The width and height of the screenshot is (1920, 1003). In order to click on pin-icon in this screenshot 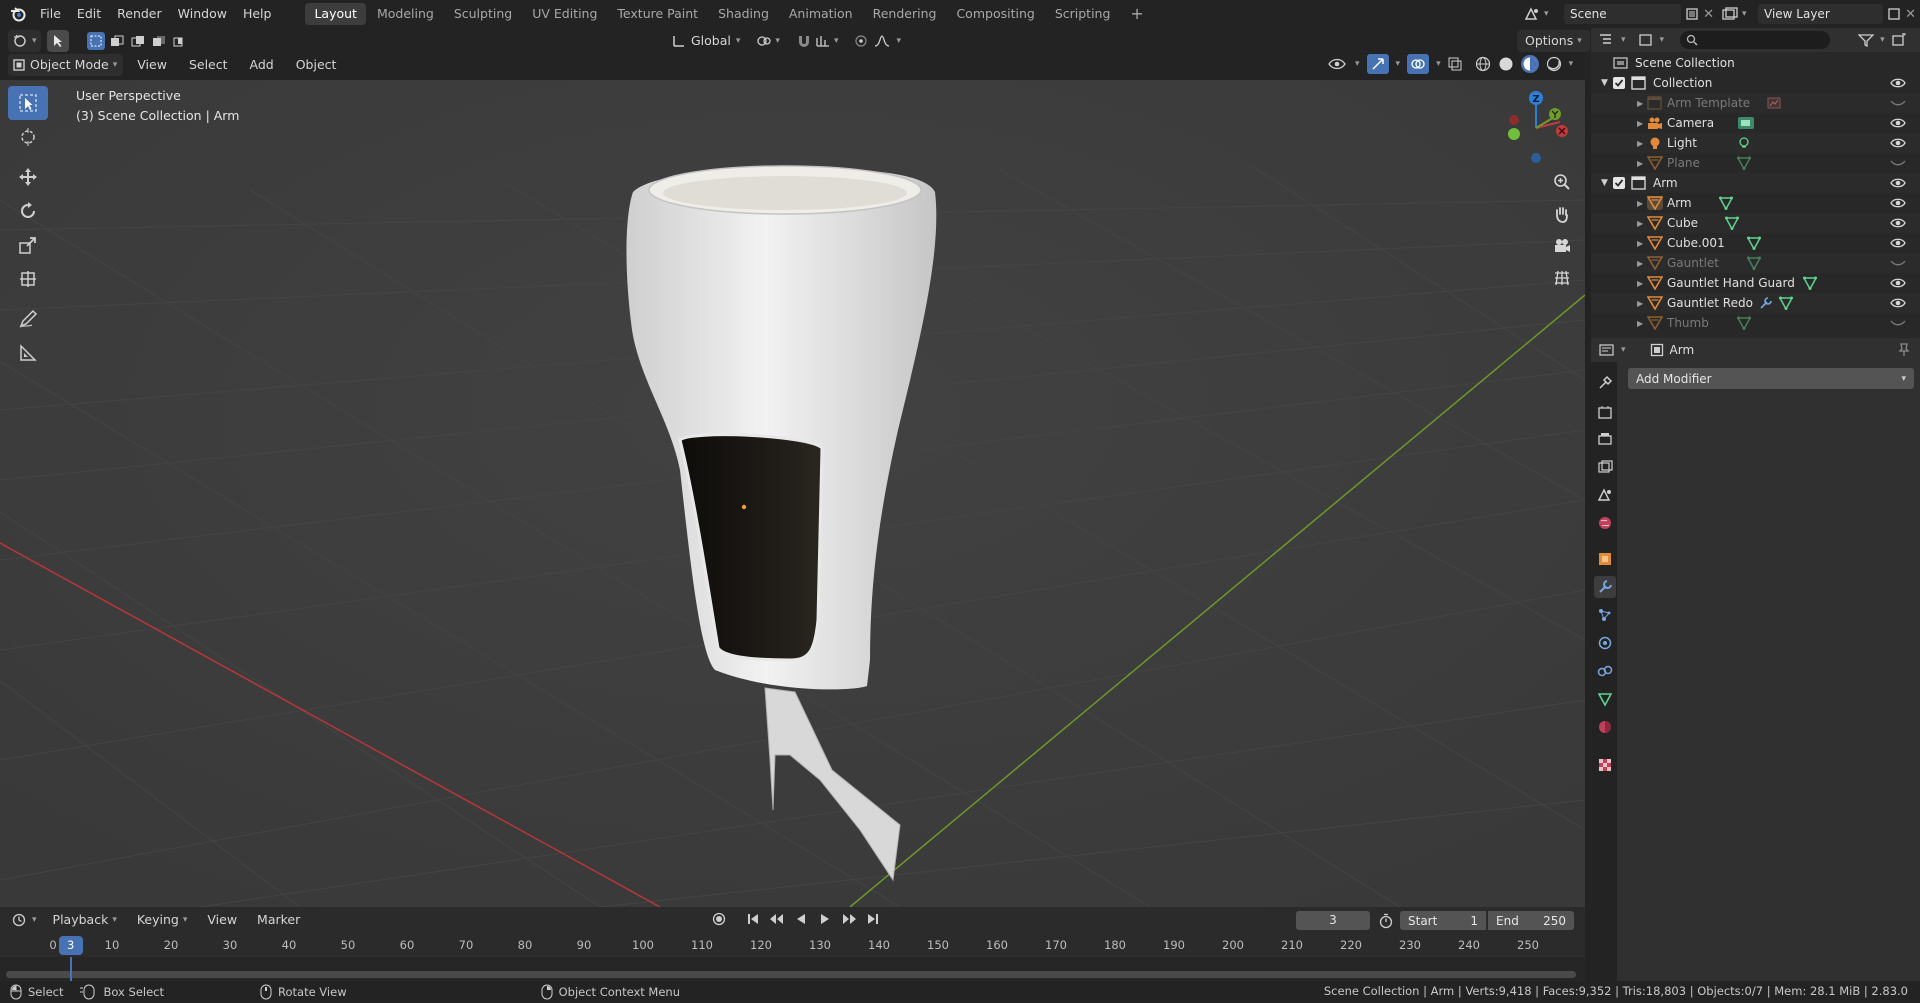, I will do `click(1904, 350)`.